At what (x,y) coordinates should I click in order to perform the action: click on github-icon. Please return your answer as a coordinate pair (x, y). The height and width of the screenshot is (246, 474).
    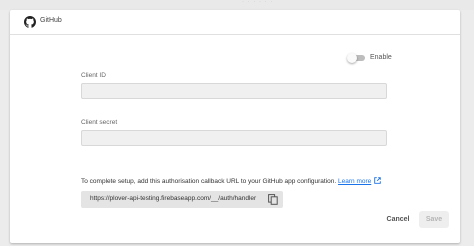
    Looking at the image, I should click on (30, 22).